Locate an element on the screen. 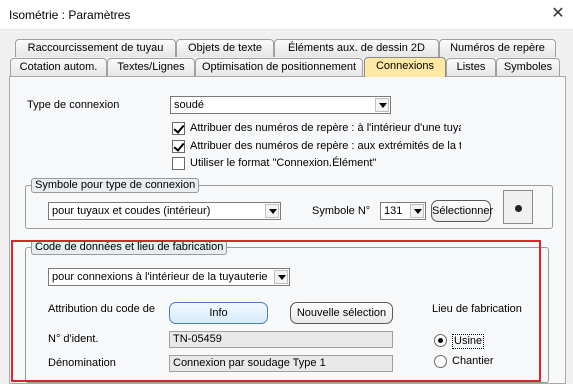 The image size is (573, 384). radio-label: Chantier is located at coordinates (473, 361).